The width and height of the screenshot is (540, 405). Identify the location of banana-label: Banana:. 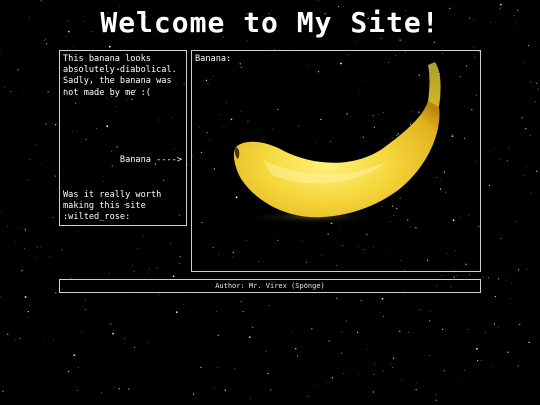
(213, 59).